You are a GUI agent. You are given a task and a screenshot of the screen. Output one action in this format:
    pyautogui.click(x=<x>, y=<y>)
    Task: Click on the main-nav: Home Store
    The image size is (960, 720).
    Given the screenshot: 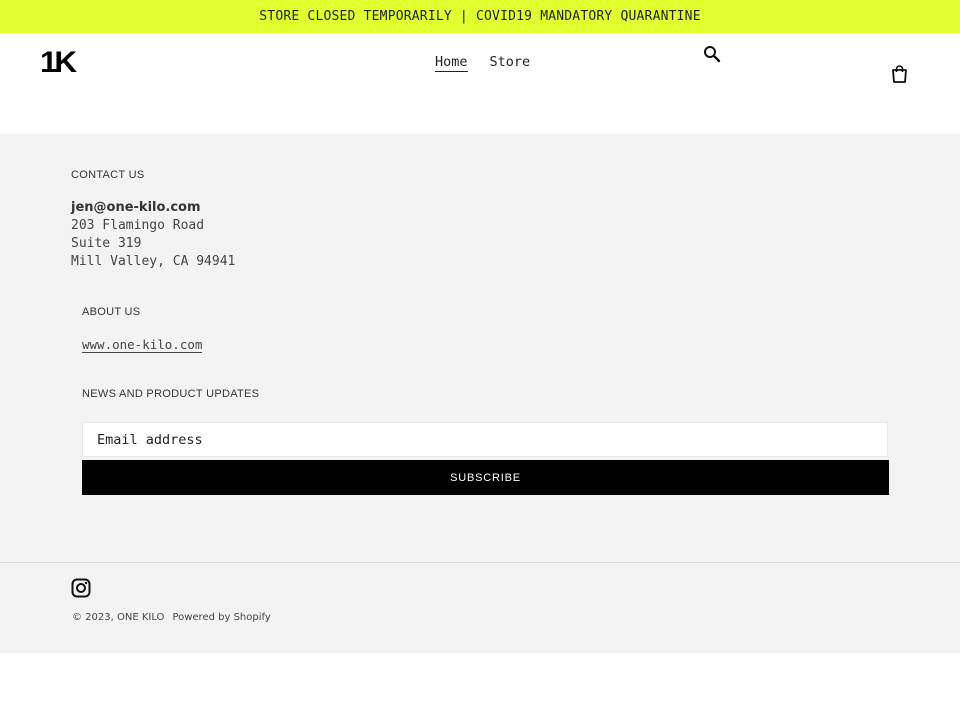 What is the action you would take?
    pyautogui.click(x=482, y=63)
    